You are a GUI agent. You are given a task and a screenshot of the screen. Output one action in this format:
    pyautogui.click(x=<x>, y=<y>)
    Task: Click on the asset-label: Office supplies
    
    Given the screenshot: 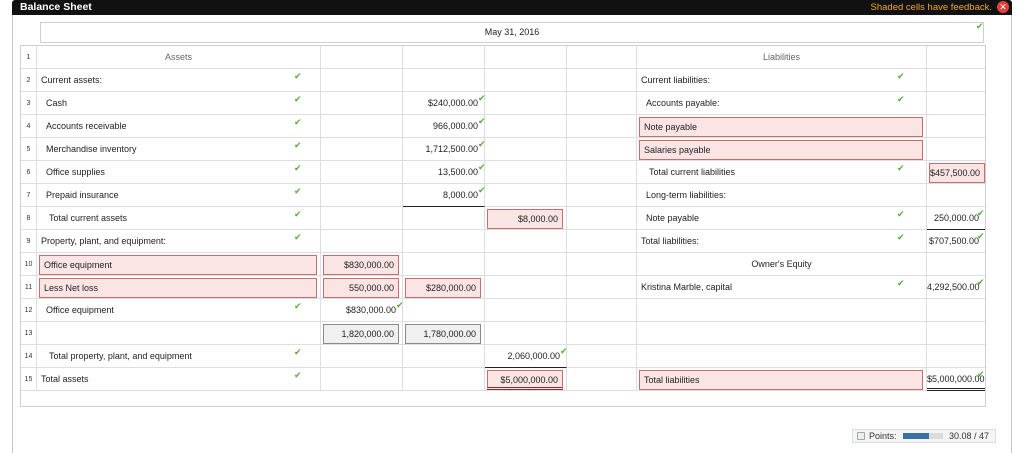 What is the action you would take?
    pyautogui.click(x=179, y=172)
    